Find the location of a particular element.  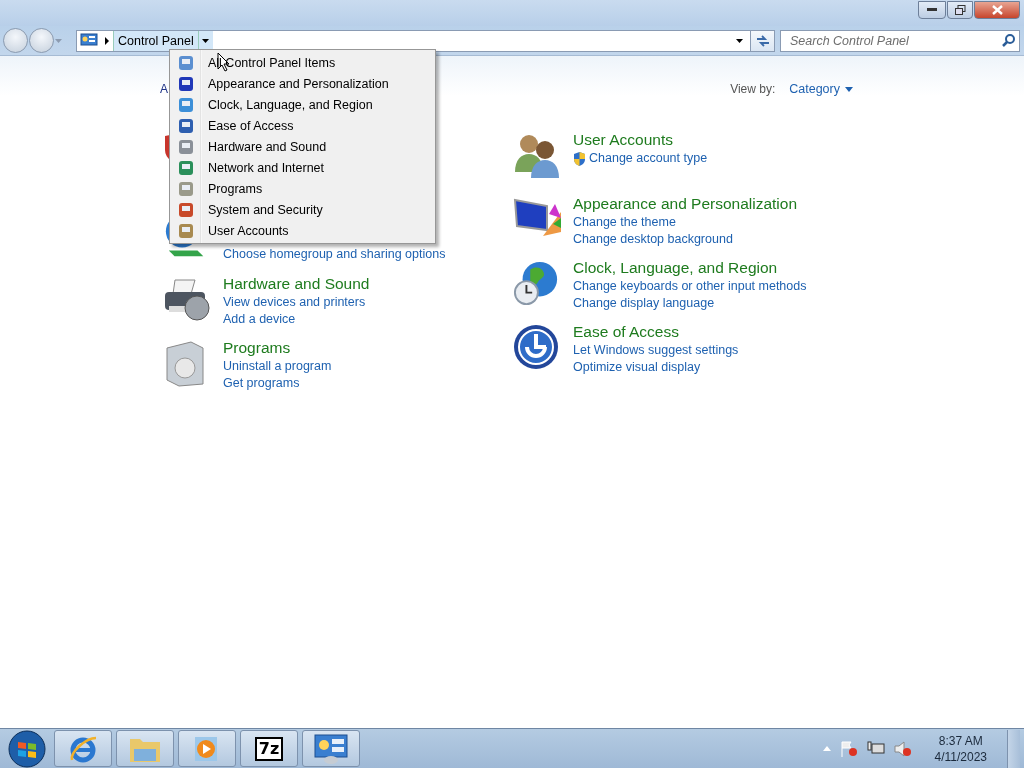

archiver-icon: 7z is located at coordinates (269, 748).